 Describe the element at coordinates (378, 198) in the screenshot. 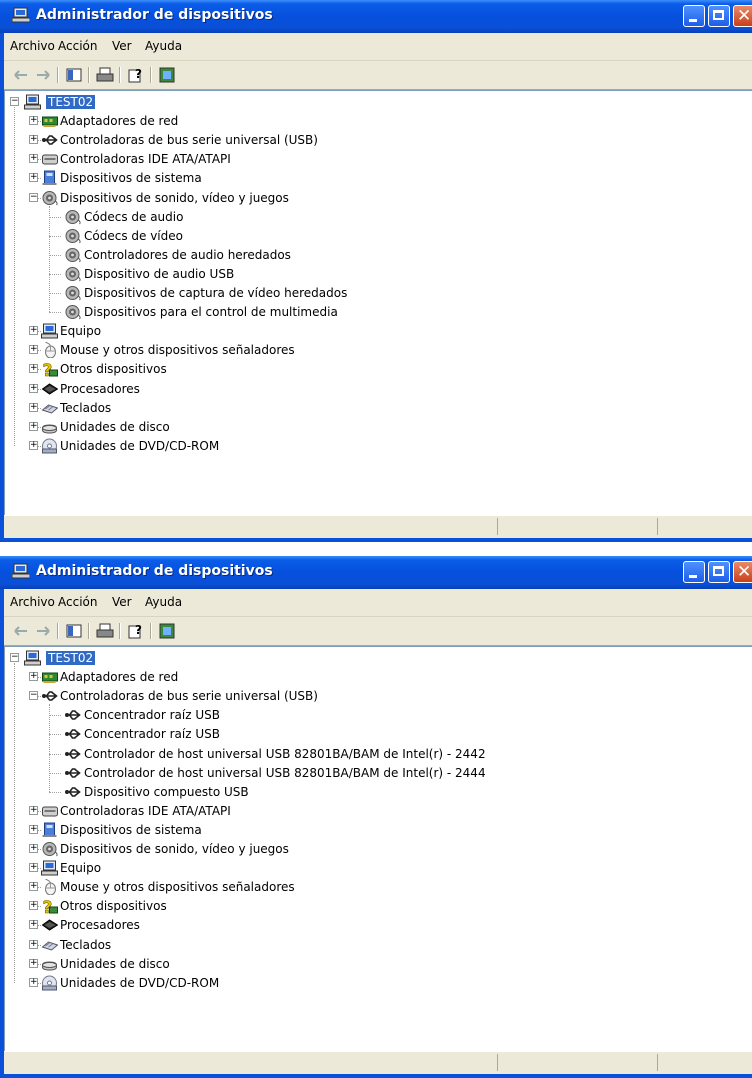

I see `tree-node-dispositivos-de-sonido-video-y-juegos: − Dispositivos de sonido, vídeo y juegos` at that location.